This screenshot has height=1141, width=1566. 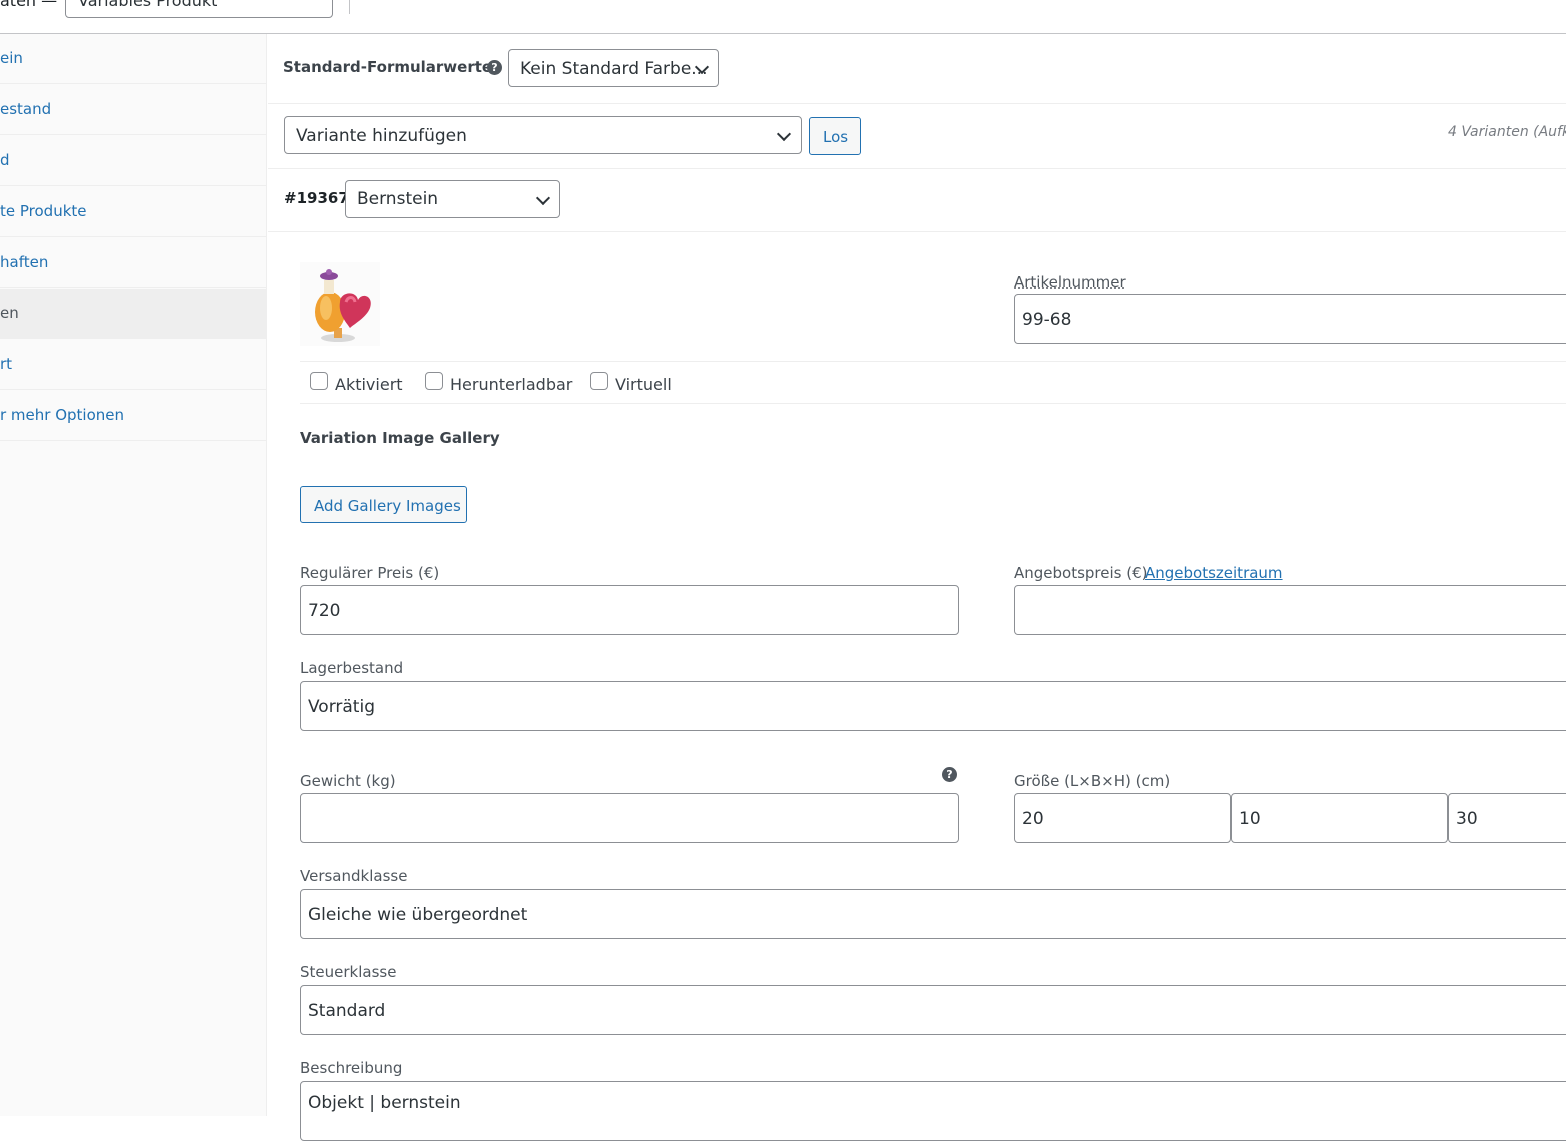 What do you see at coordinates (933, 914) in the screenshot?
I see `shipping-class-select: Gleiche wie übergeordnet` at bounding box center [933, 914].